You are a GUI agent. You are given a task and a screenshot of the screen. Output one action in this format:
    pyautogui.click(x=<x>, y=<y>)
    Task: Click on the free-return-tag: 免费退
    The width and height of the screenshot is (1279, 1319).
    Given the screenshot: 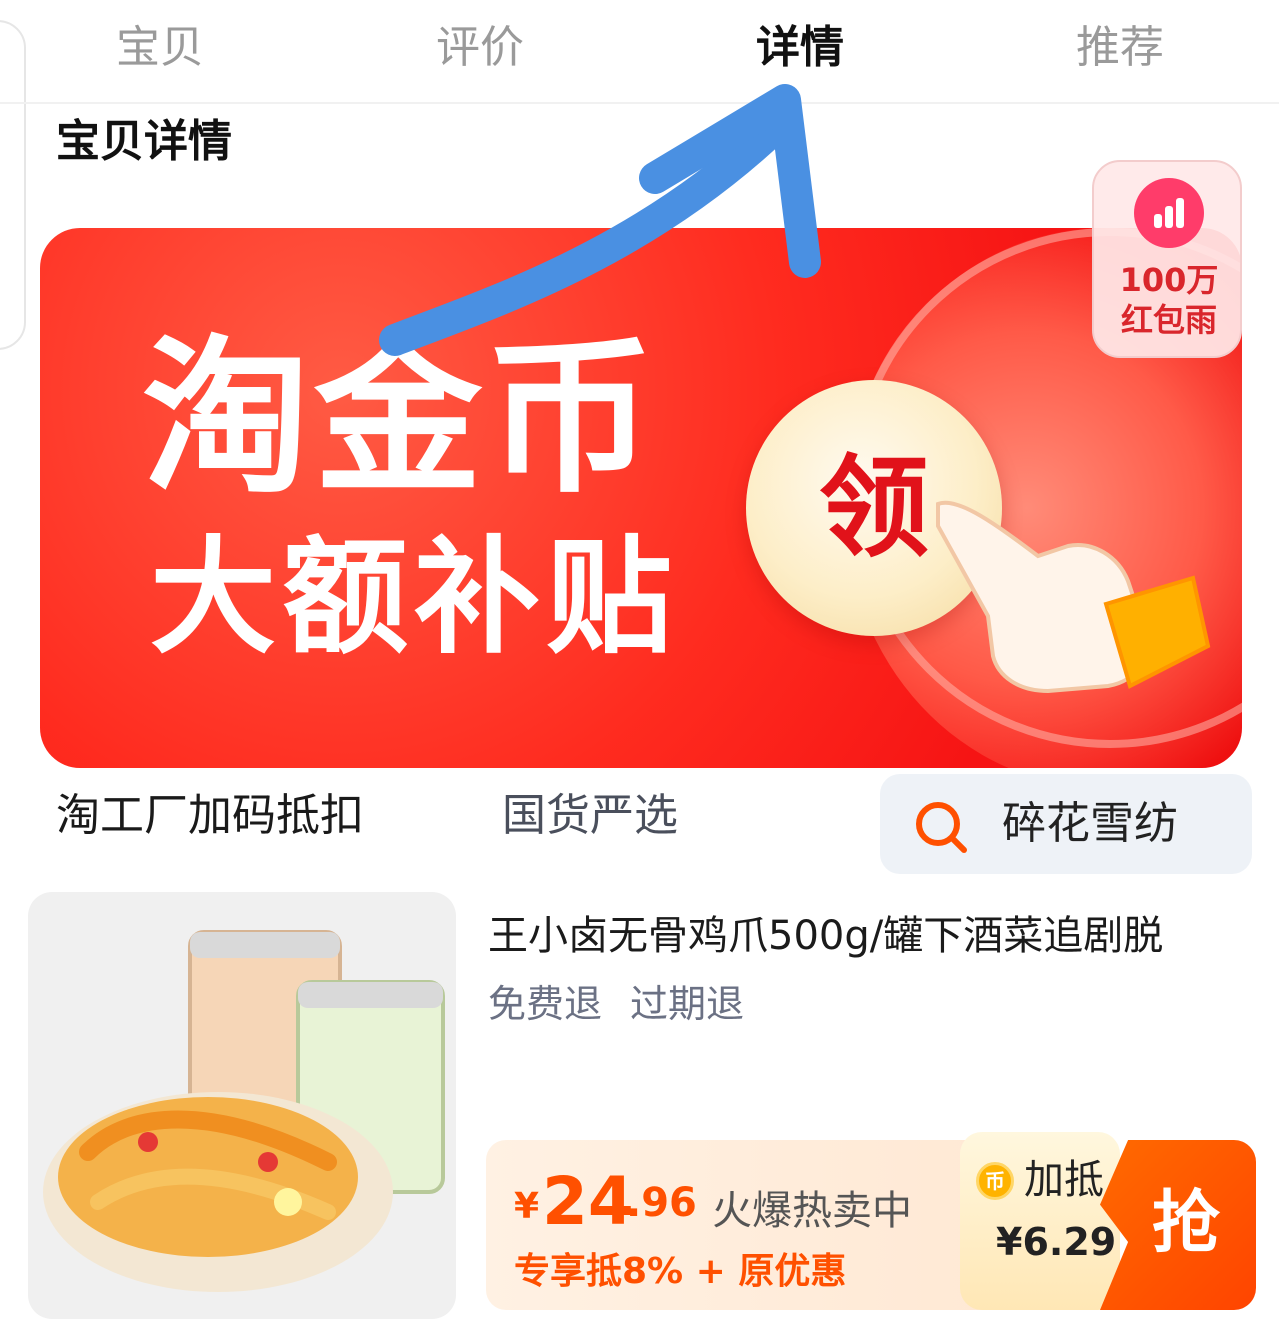 What is the action you would take?
    pyautogui.click(x=545, y=1004)
    